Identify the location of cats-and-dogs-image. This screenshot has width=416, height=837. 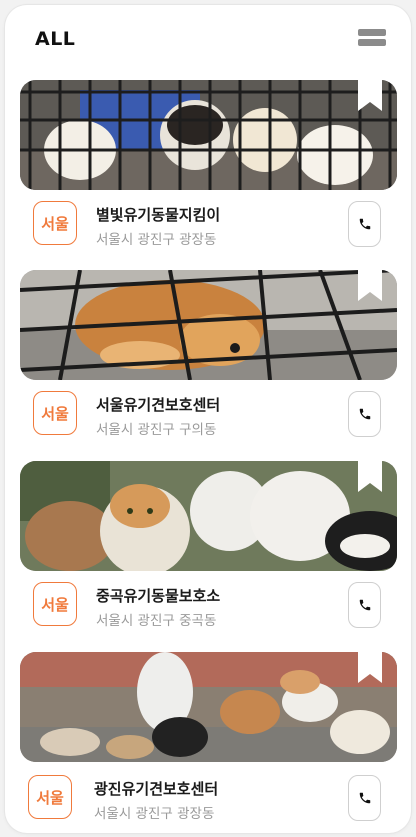
(208, 516).